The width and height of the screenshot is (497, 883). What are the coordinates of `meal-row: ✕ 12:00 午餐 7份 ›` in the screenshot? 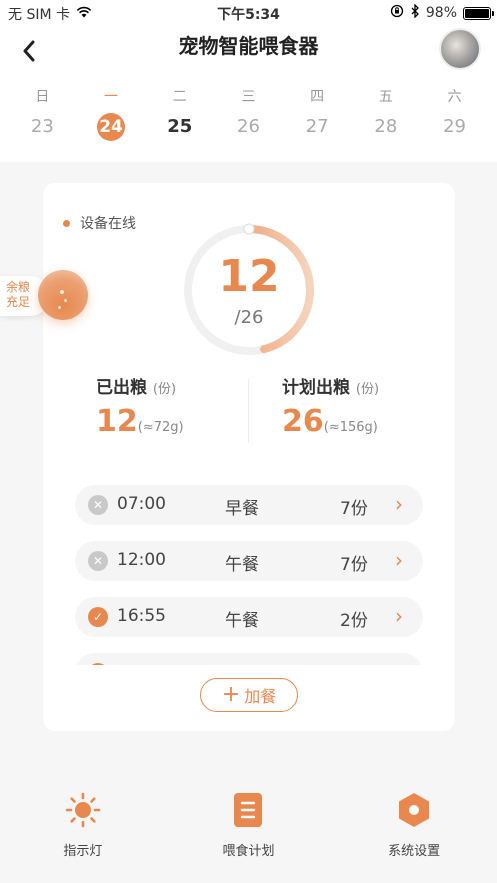 It's located at (249, 561).